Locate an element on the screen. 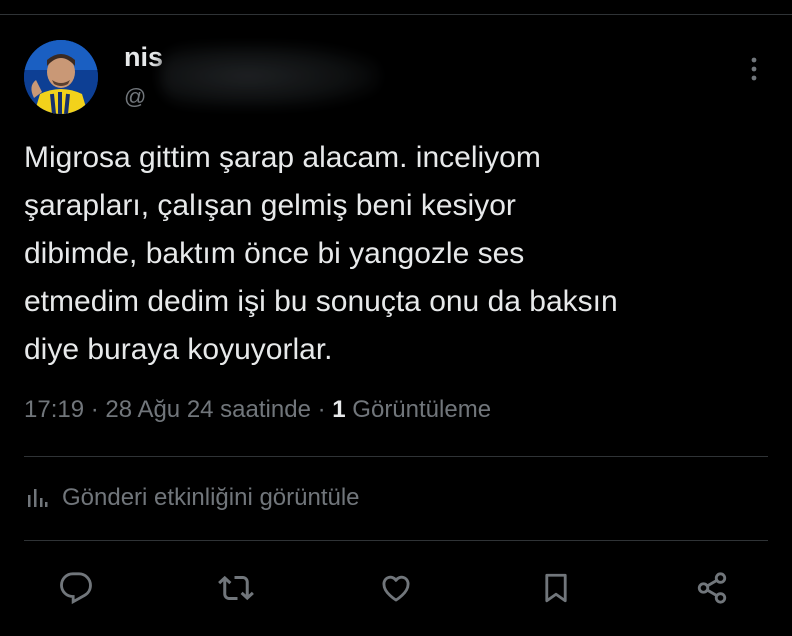  view-activity-link: Gönderi etkinliğini görüntüle is located at coordinates (192, 498).